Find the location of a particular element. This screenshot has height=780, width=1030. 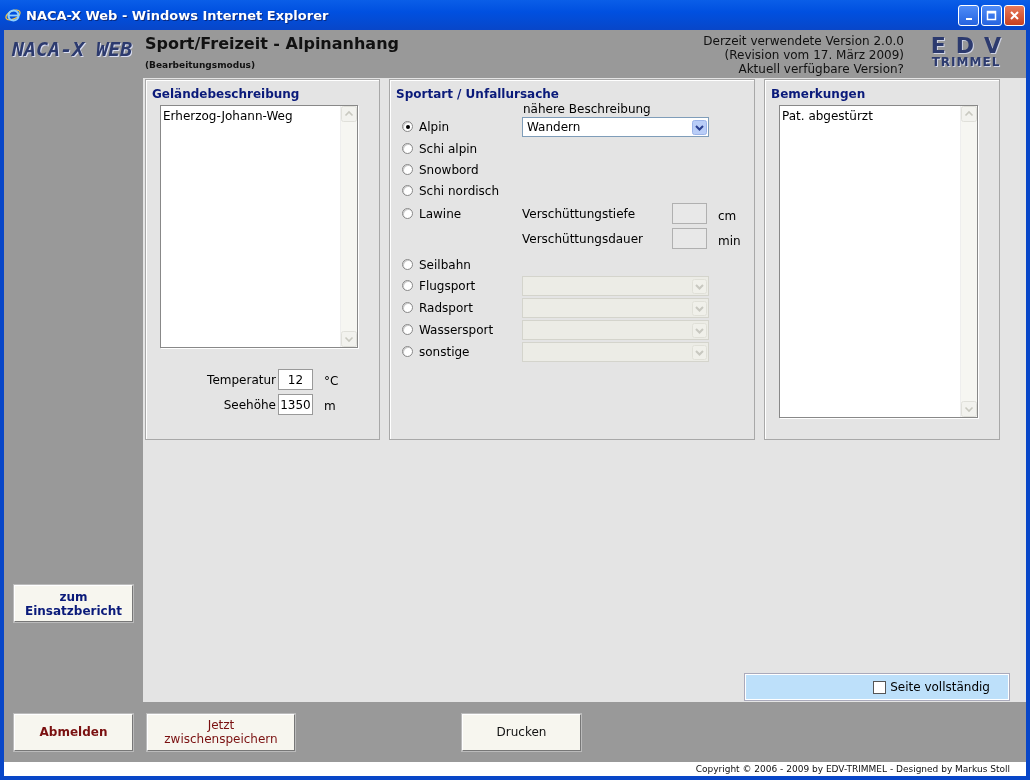

unit-label: °C is located at coordinates (331, 380).